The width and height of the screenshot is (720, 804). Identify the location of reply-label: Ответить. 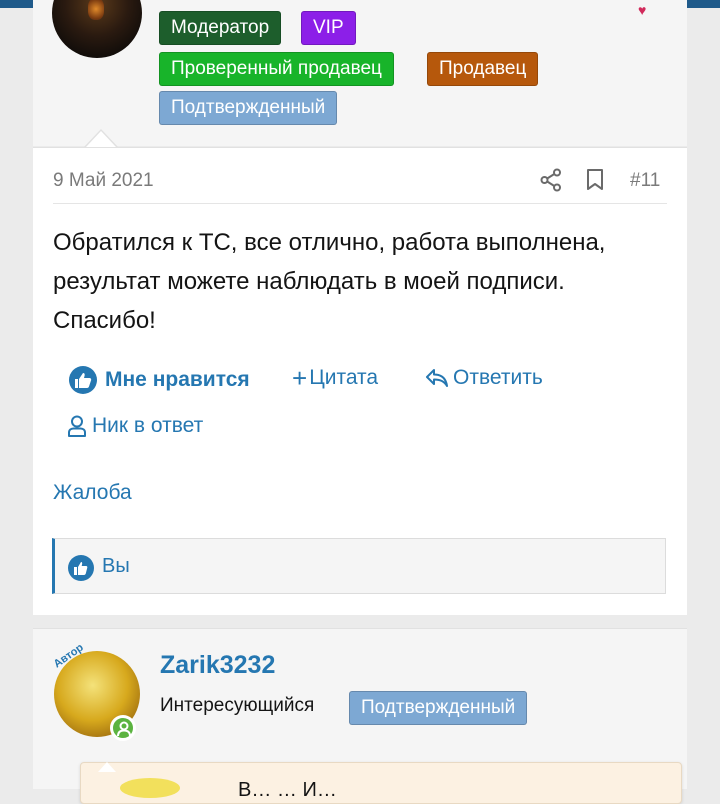
(498, 377).